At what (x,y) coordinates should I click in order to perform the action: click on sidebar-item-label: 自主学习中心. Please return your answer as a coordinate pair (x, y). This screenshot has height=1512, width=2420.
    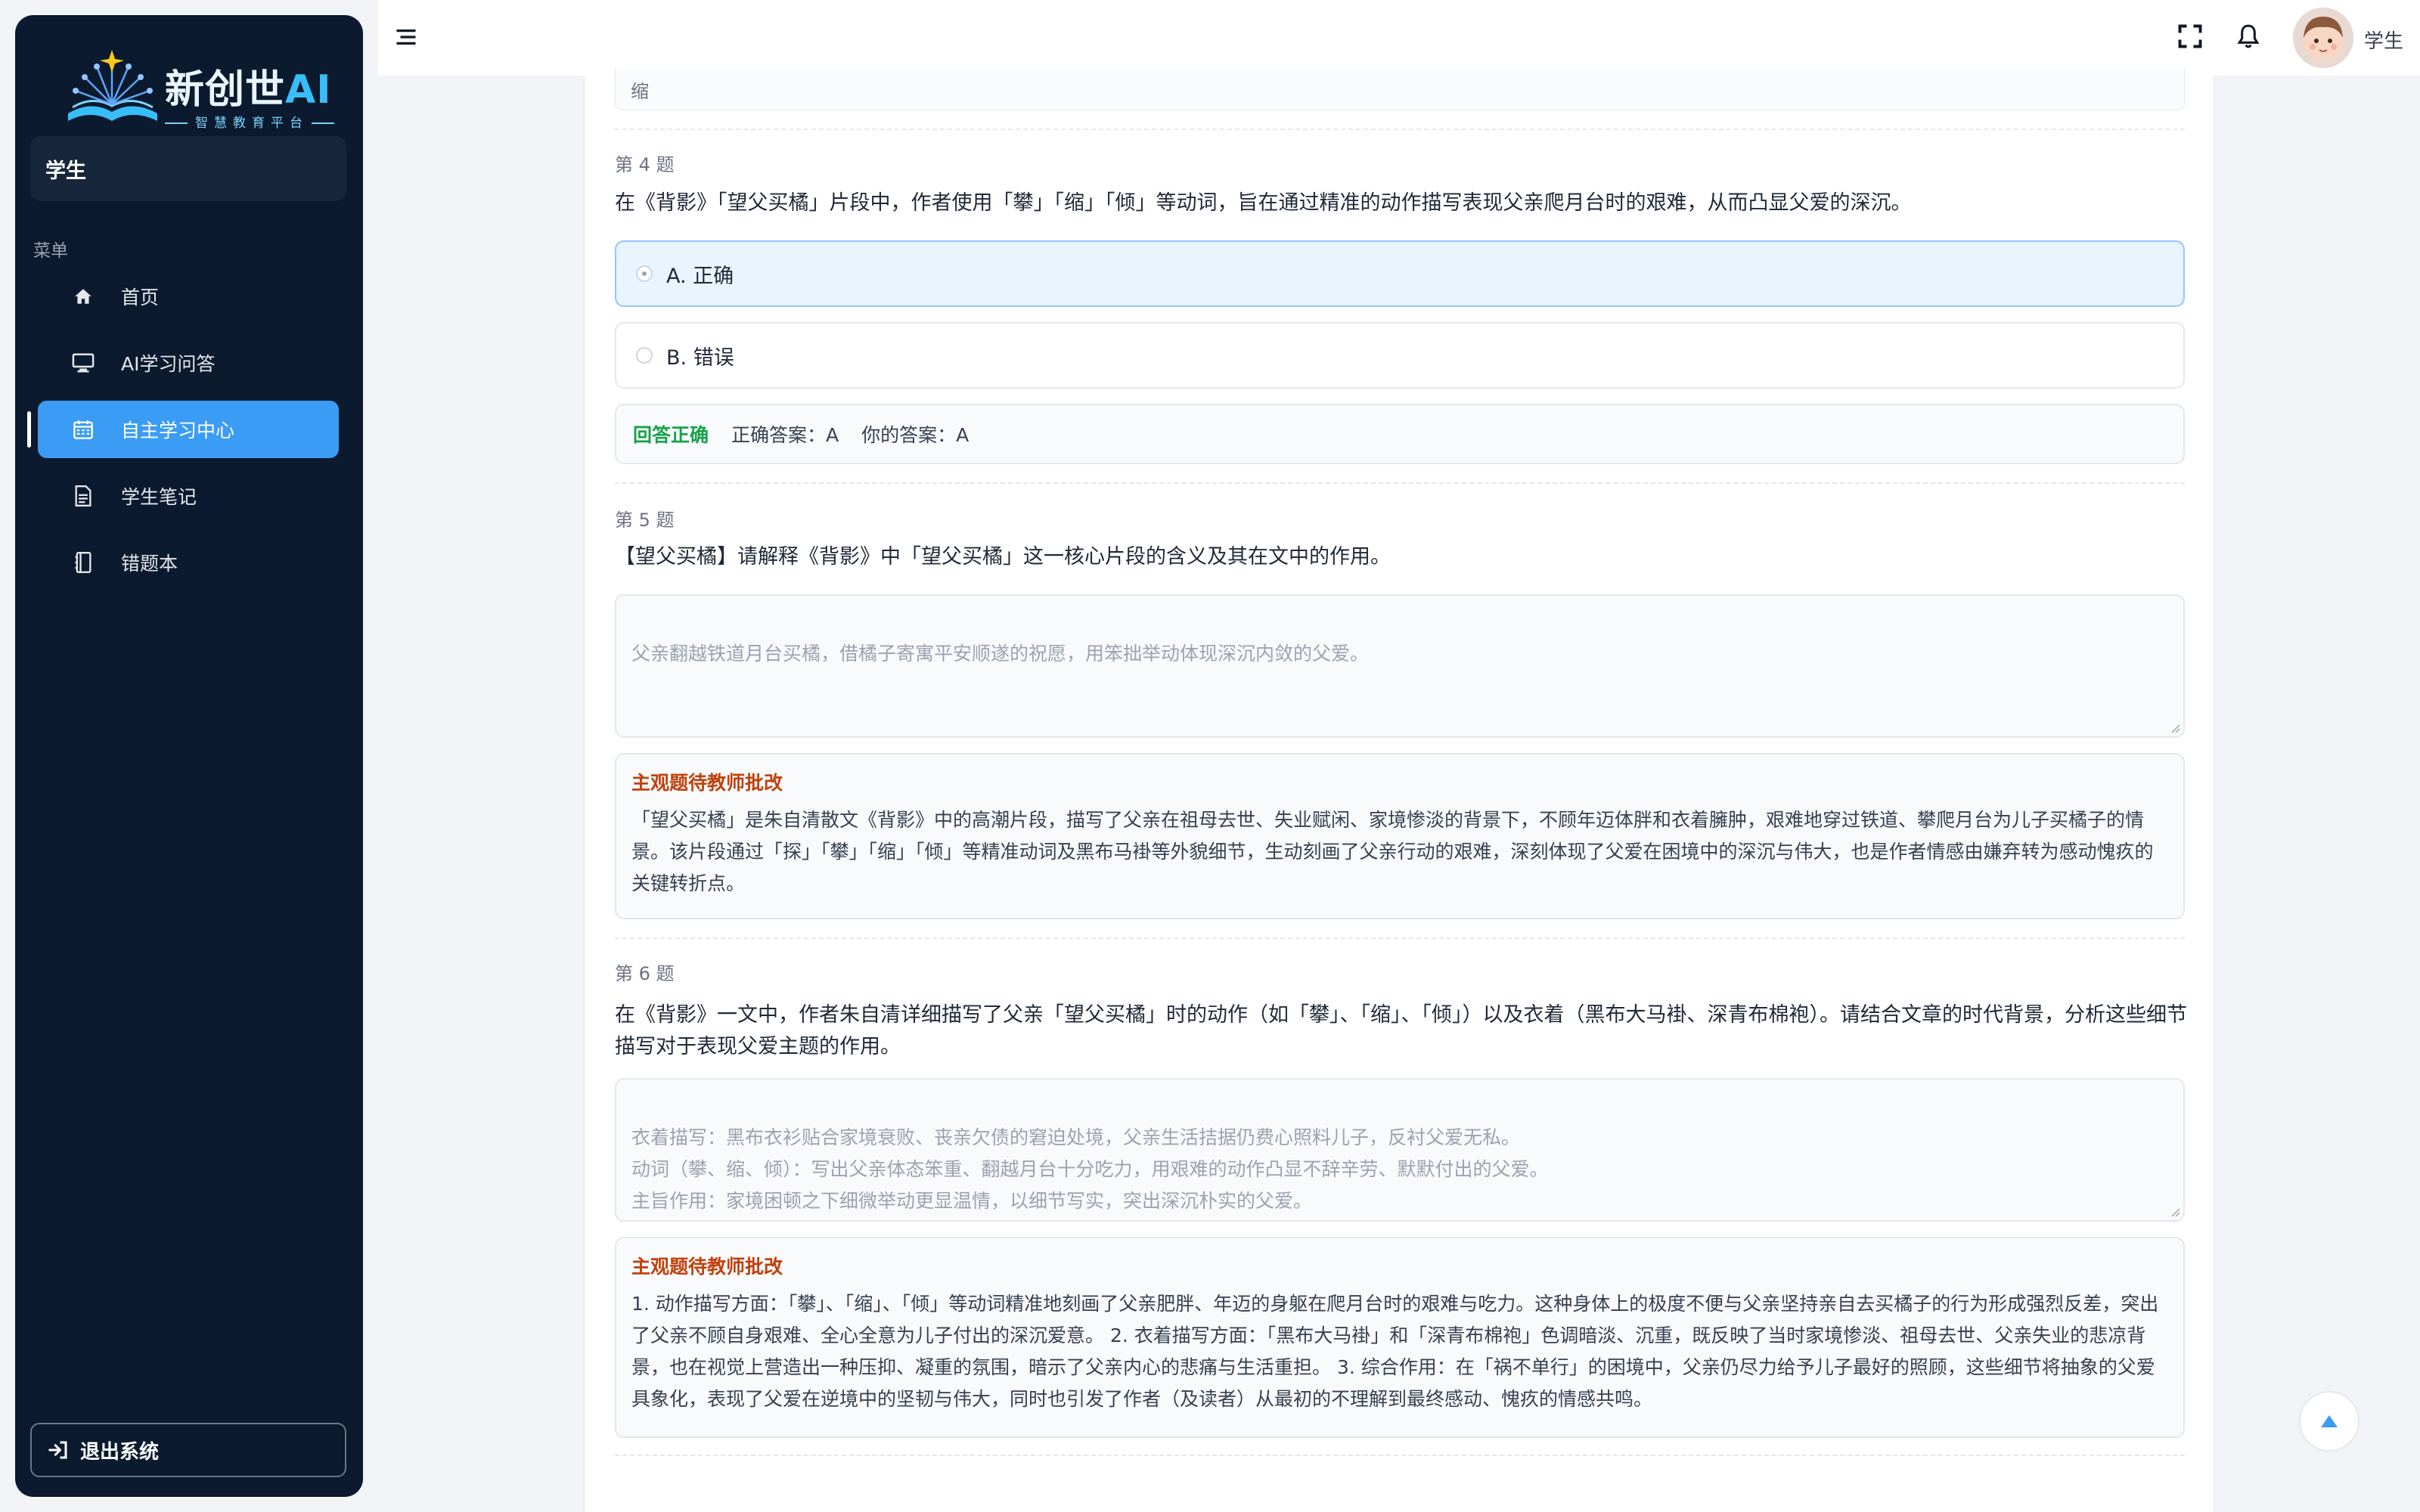
    Looking at the image, I should click on (178, 431).